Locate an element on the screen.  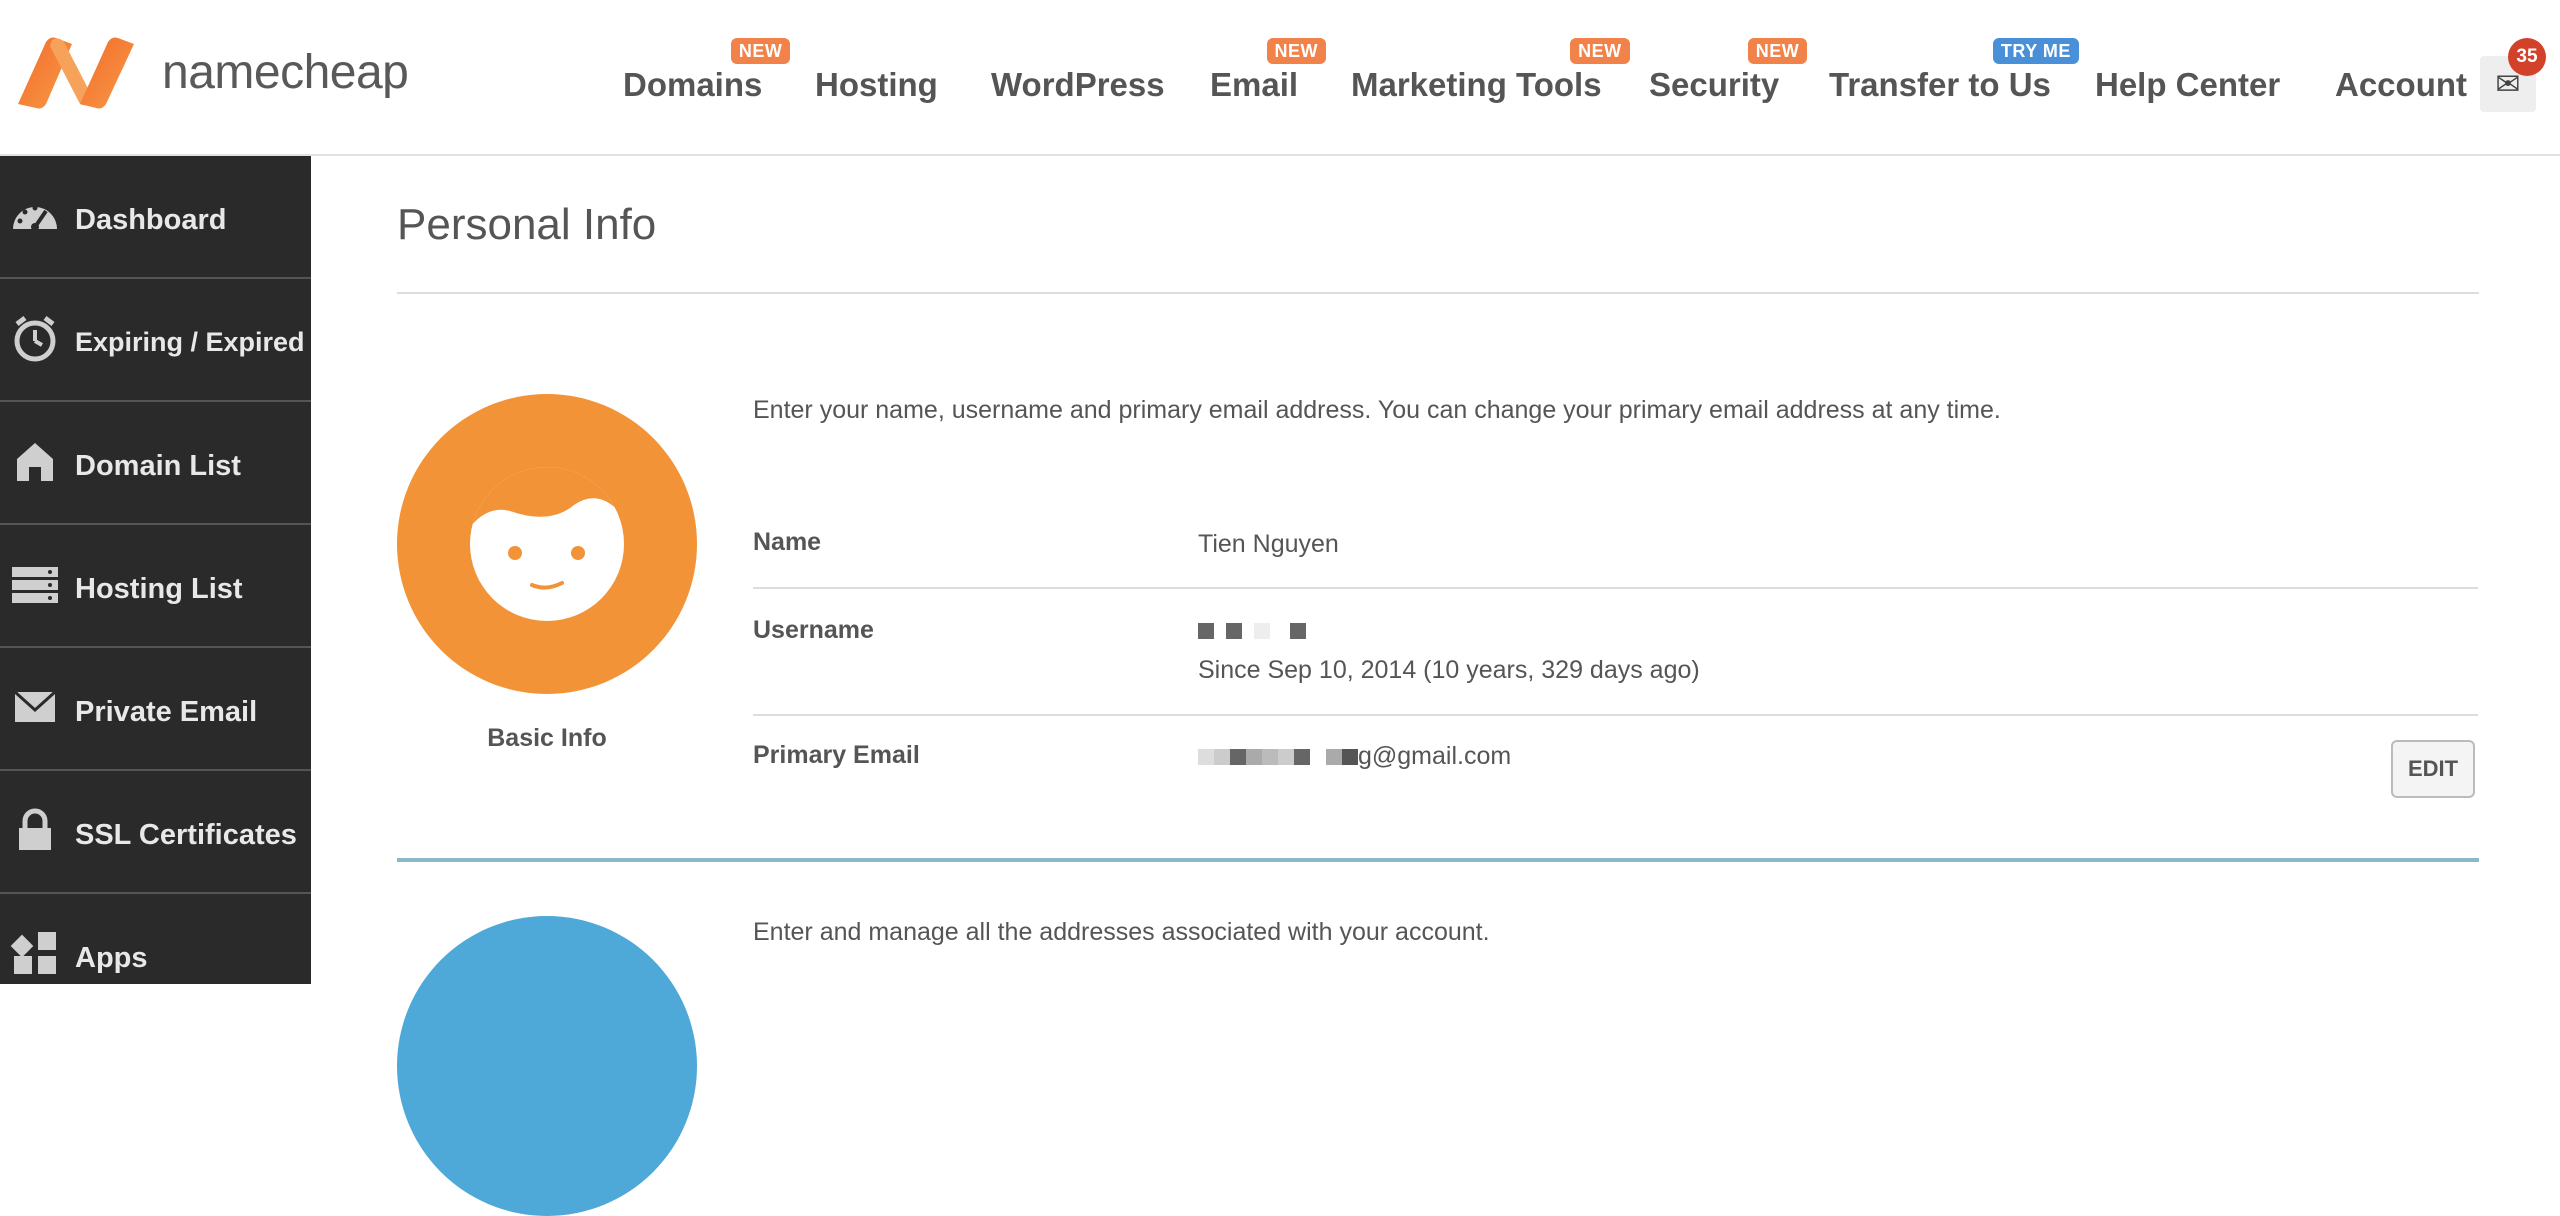
sidebar-item-label: Apps is located at coordinates (111, 958).